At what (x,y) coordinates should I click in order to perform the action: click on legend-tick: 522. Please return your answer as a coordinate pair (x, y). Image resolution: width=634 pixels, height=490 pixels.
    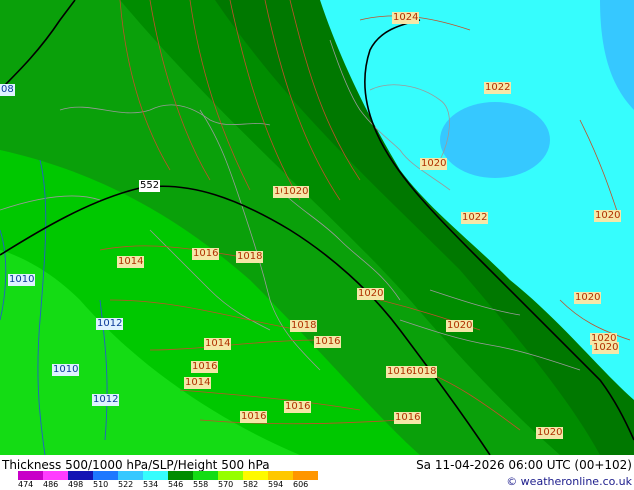
    Looking at the image, I should click on (126, 484).